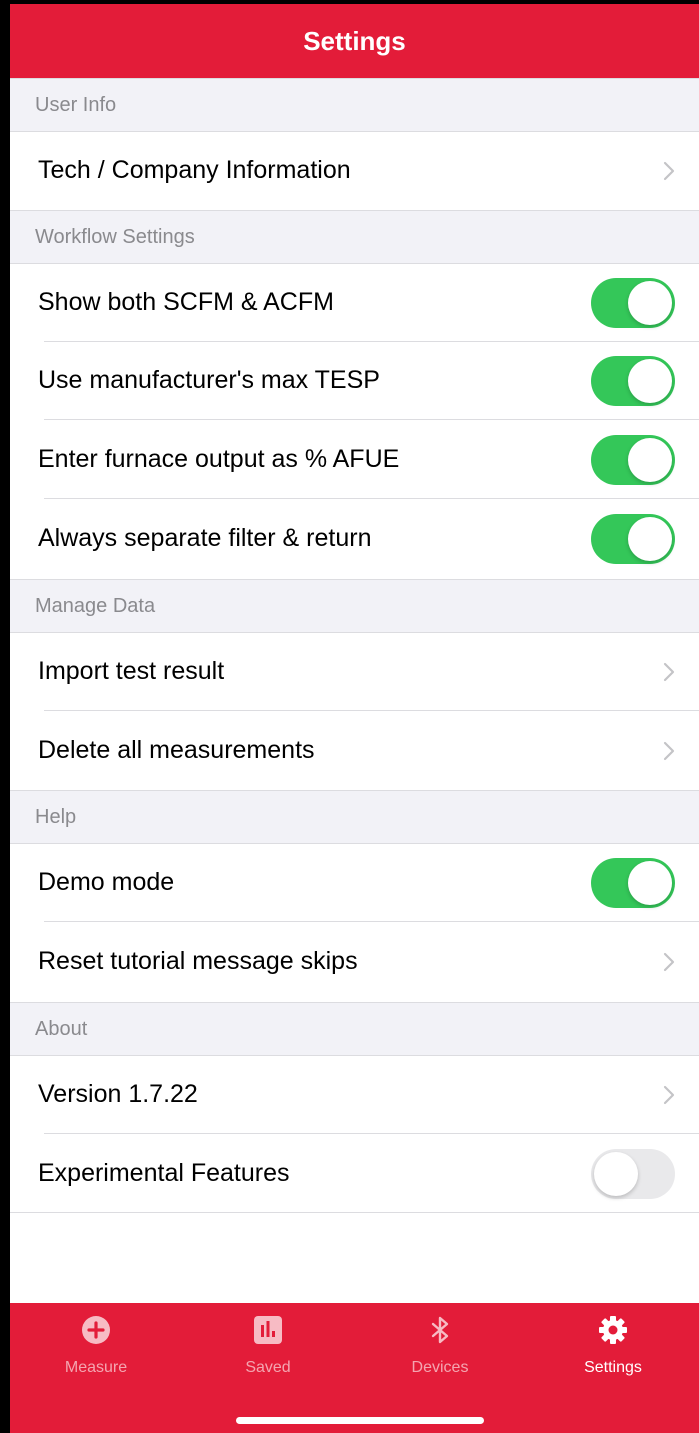 This screenshot has height=1433, width=699. I want to click on page-title: Settings, so click(354, 40).